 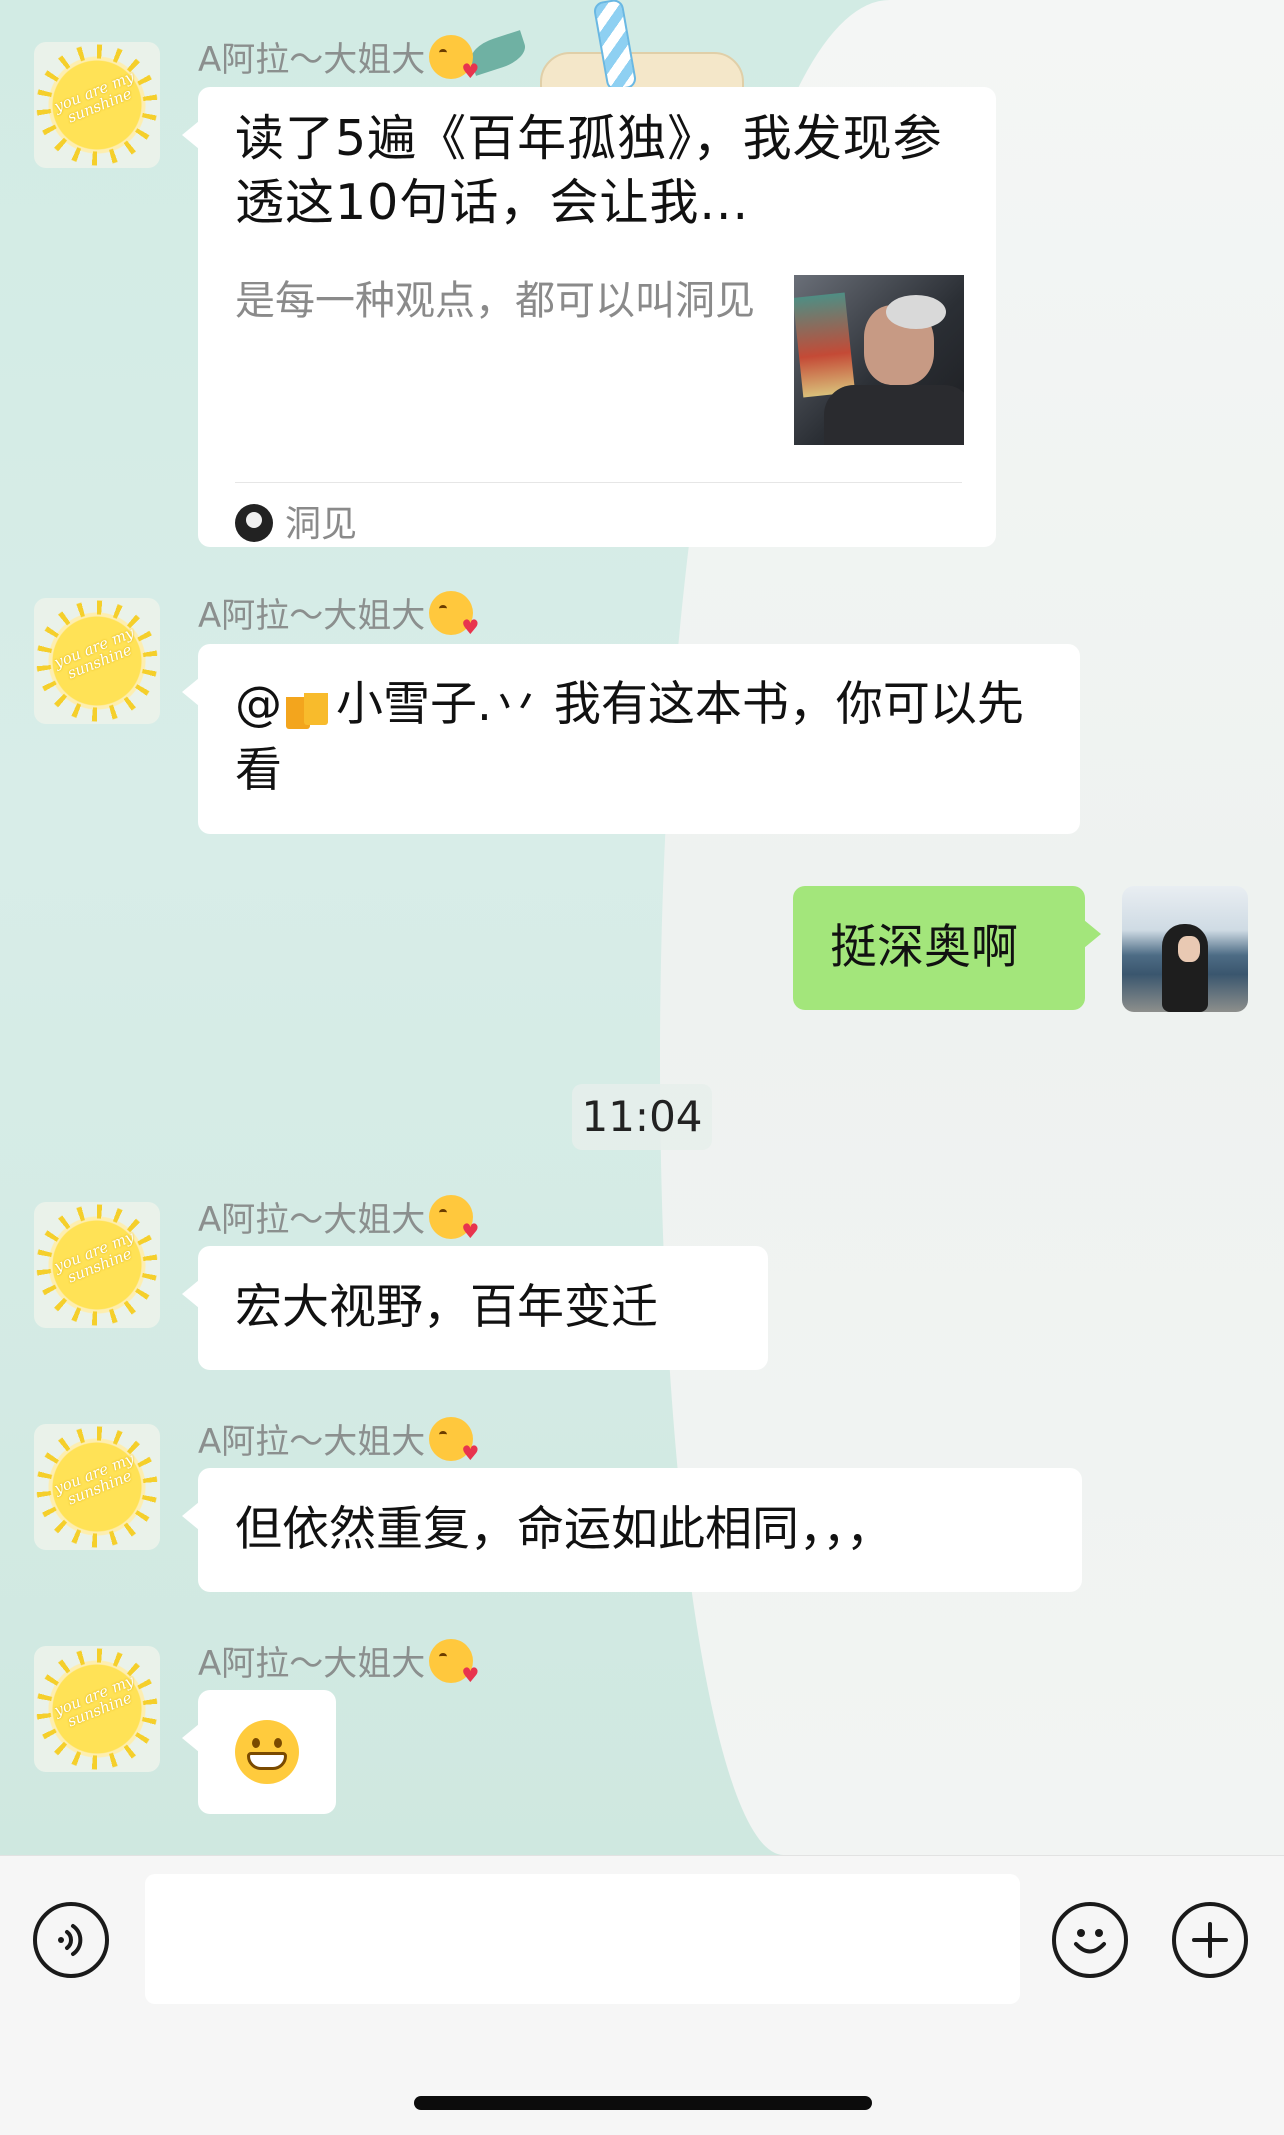 I want to click on chat-timestamp: 11:04, so click(x=642, y=1117).